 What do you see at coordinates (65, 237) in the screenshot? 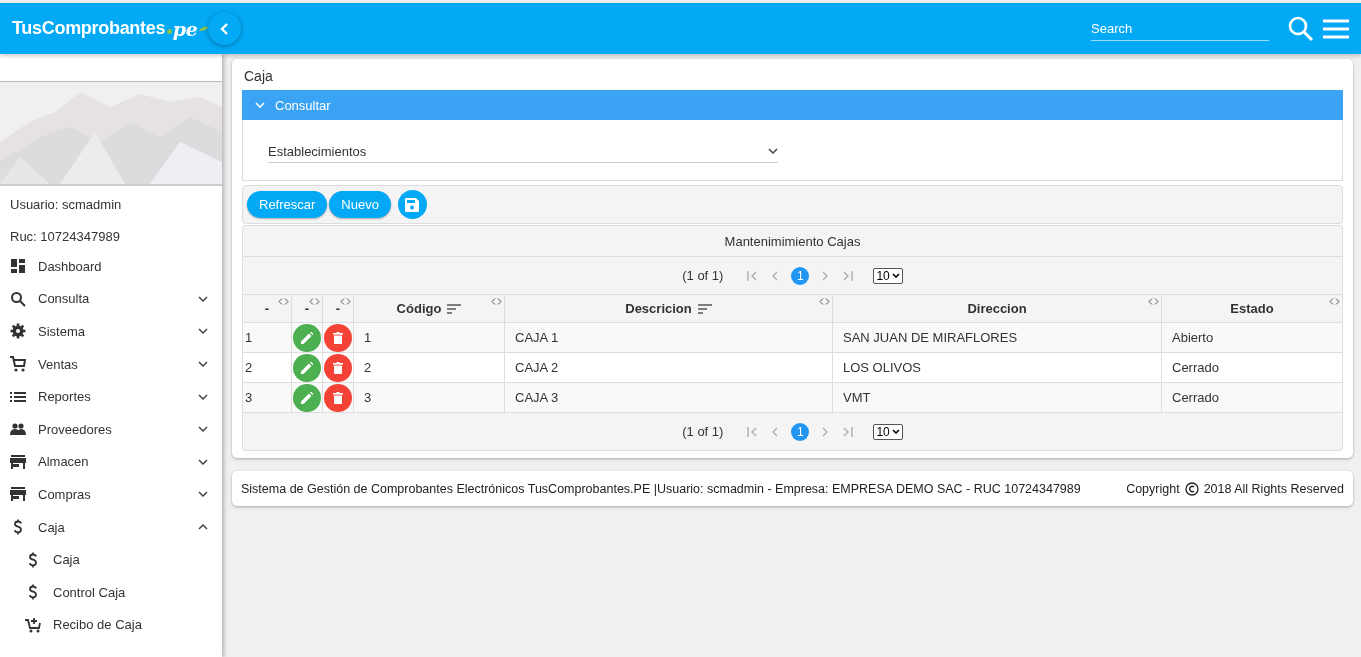
I see `ruc-text: Ruc: 10724347989` at bounding box center [65, 237].